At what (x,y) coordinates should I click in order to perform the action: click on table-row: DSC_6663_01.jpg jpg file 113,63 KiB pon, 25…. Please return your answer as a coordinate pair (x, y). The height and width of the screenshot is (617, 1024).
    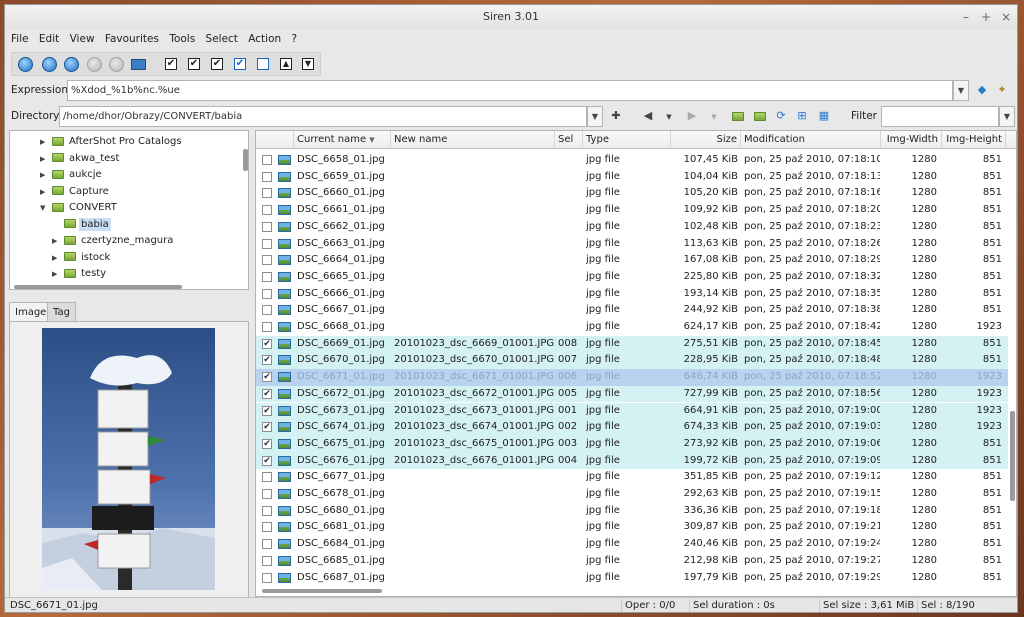
    Looking at the image, I should click on (632, 244).